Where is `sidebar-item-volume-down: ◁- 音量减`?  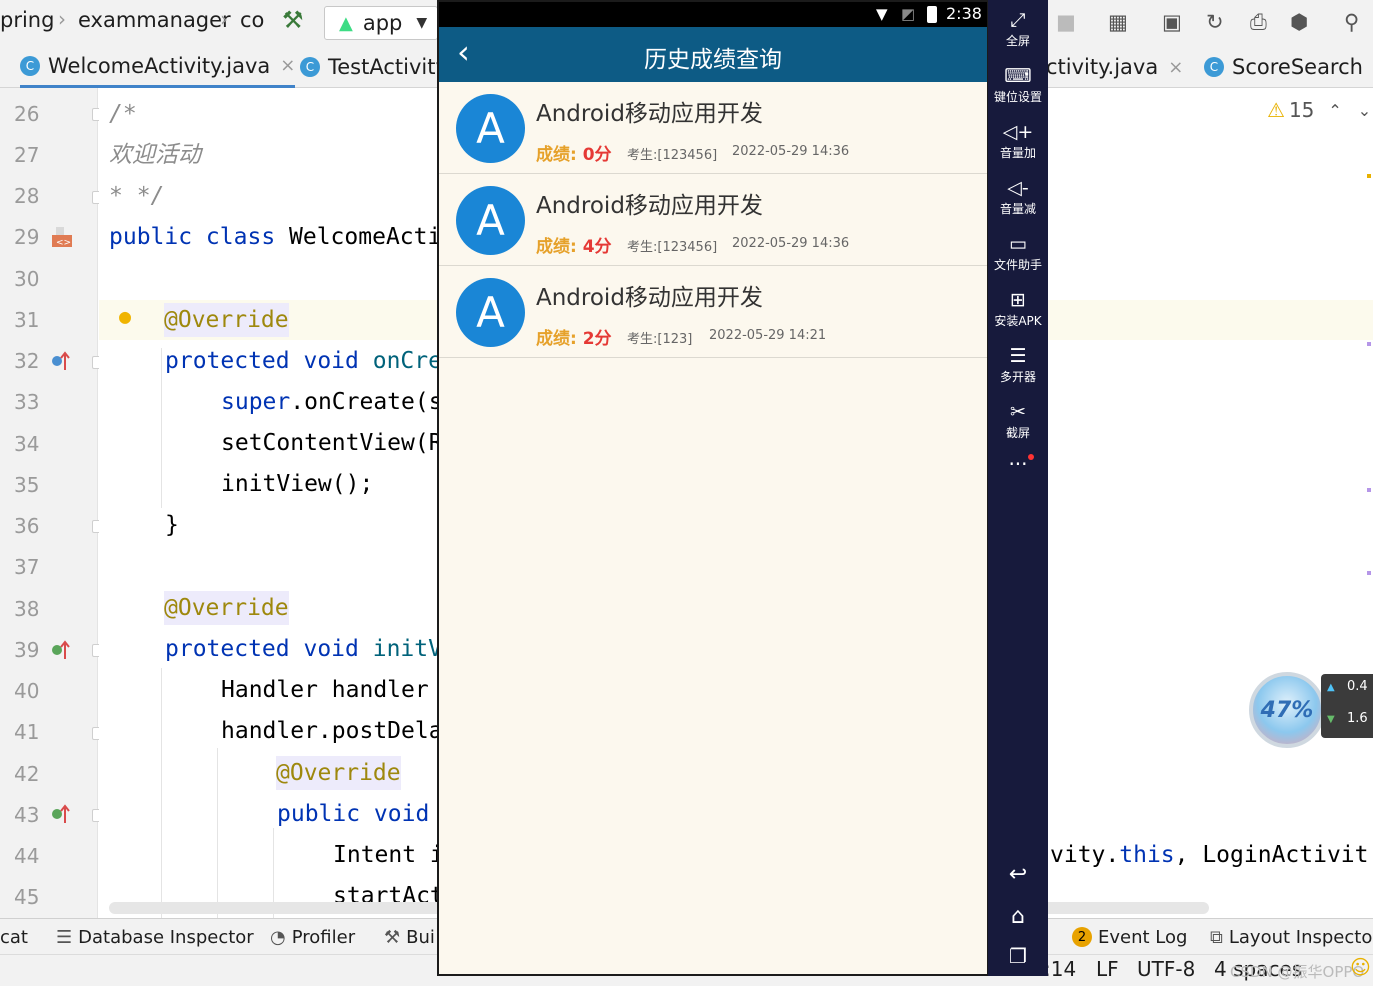 sidebar-item-volume-down: ◁- 音量减 is located at coordinates (1018, 196).